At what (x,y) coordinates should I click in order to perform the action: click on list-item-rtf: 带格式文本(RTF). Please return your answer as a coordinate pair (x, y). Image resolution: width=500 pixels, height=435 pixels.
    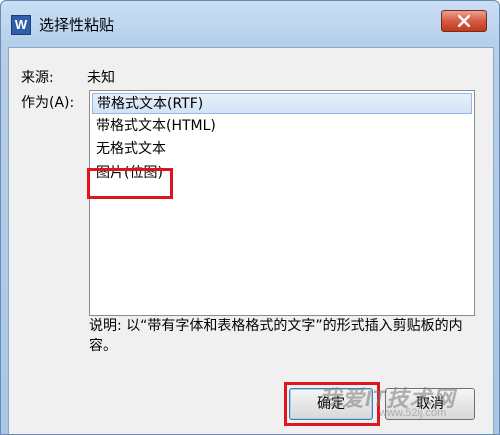
    Looking at the image, I should click on (282, 103).